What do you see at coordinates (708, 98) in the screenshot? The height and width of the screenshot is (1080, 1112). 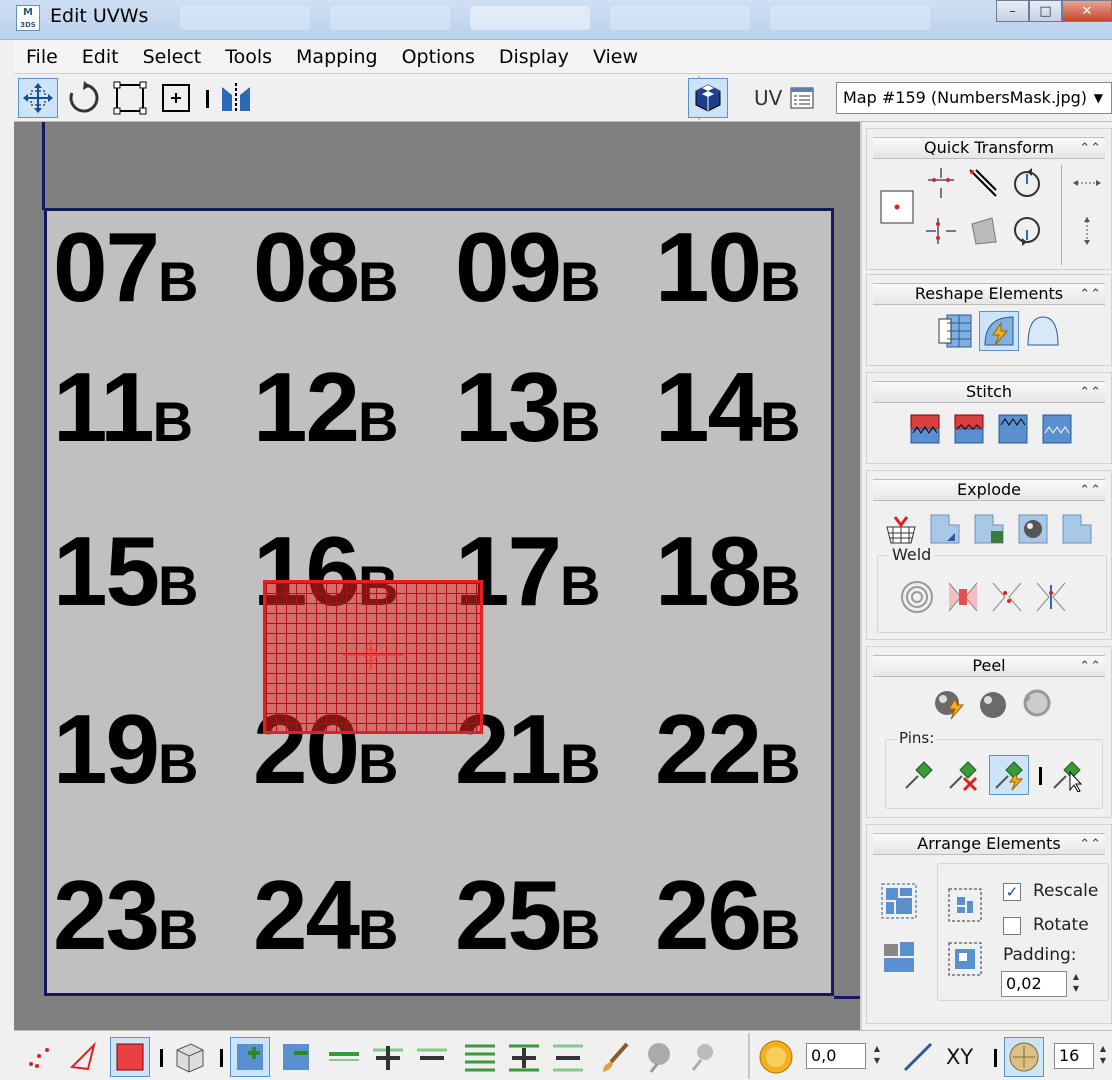 I see `show-map-button` at bounding box center [708, 98].